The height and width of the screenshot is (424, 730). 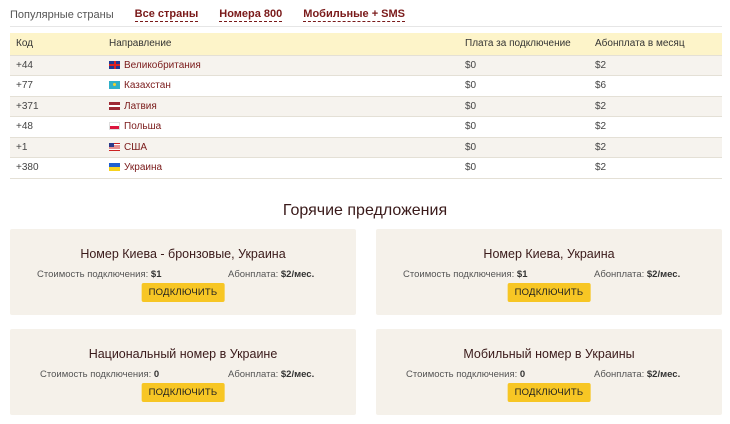 What do you see at coordinates (56, 106) in the screenshot?
I see `row-code: +371` at bounding box center [56, 106].